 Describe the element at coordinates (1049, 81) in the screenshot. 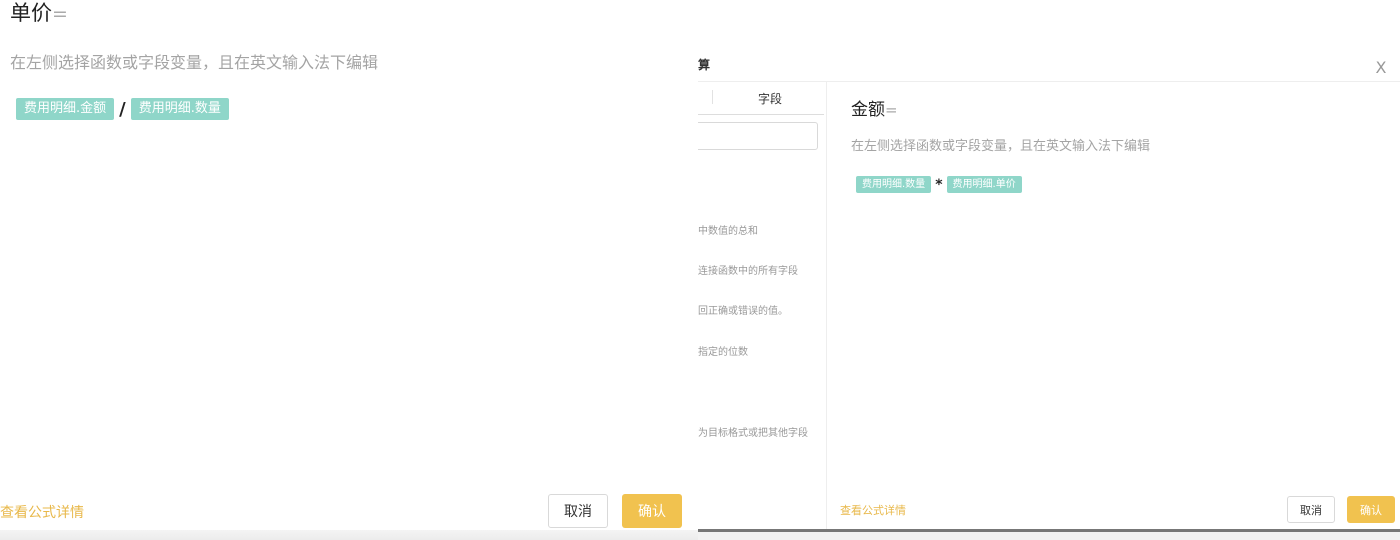

I see `header-divider` at that location.